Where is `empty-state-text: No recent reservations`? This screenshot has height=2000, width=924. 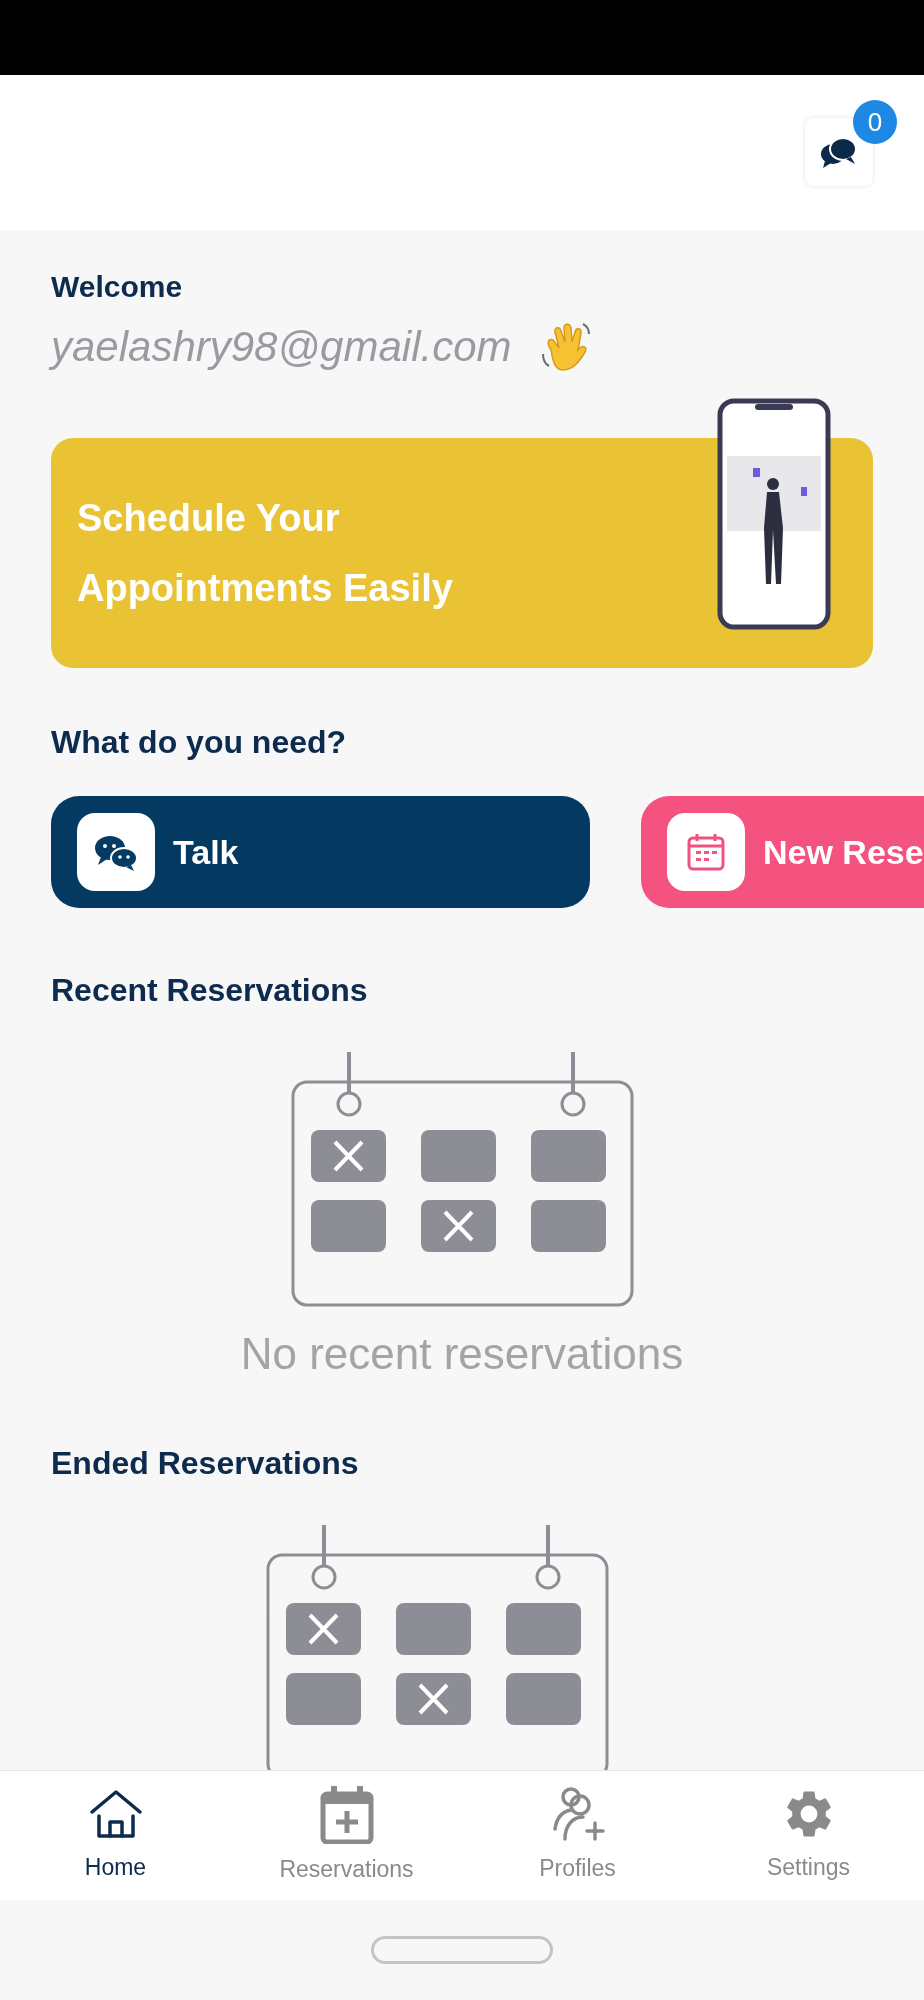 empty-state-text: No recent reservations is located at coordinates (462, 1354).